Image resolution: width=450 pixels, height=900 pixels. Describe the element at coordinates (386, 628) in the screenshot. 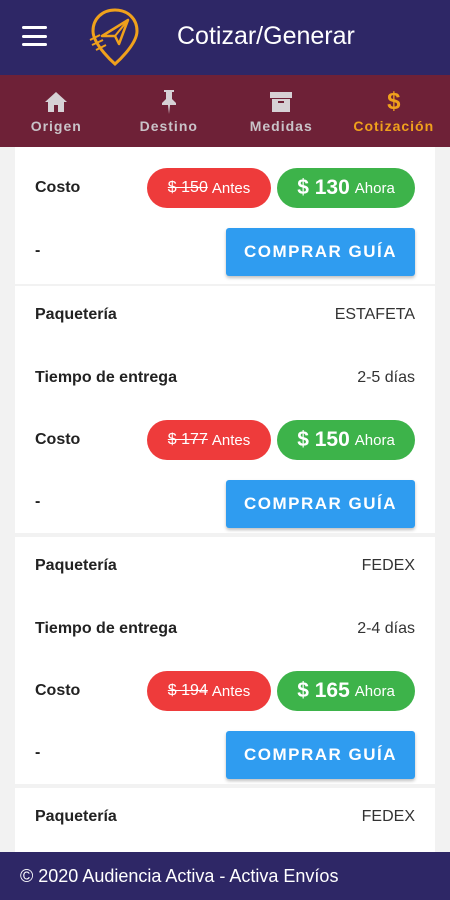

I see `delivery-value: 2-4 días` at that location.